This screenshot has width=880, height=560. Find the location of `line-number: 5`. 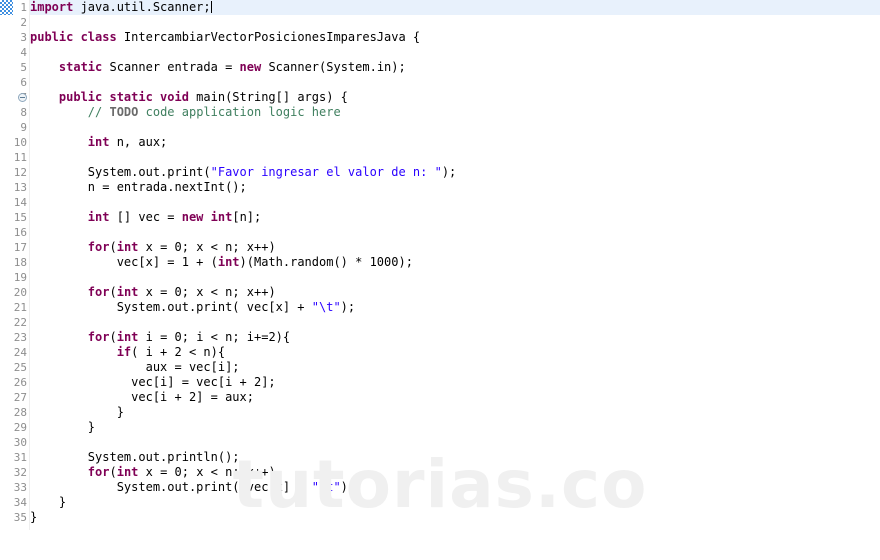

line-number: 5 is located at coordinates (14, 67).